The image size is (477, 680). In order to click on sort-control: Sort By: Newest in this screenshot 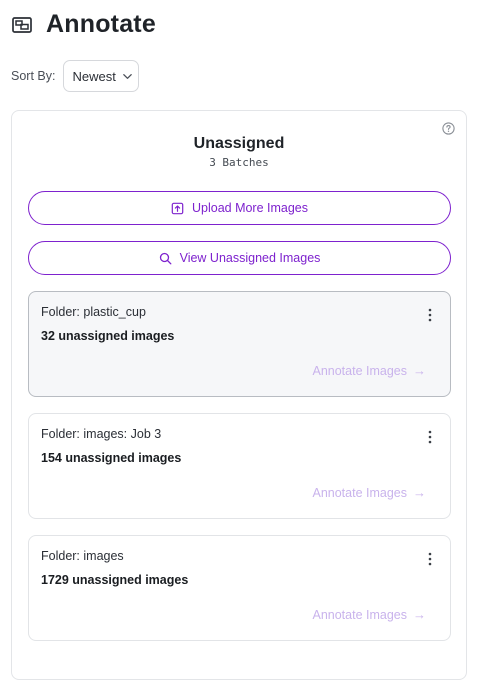, I will do `click(75, 76)`.